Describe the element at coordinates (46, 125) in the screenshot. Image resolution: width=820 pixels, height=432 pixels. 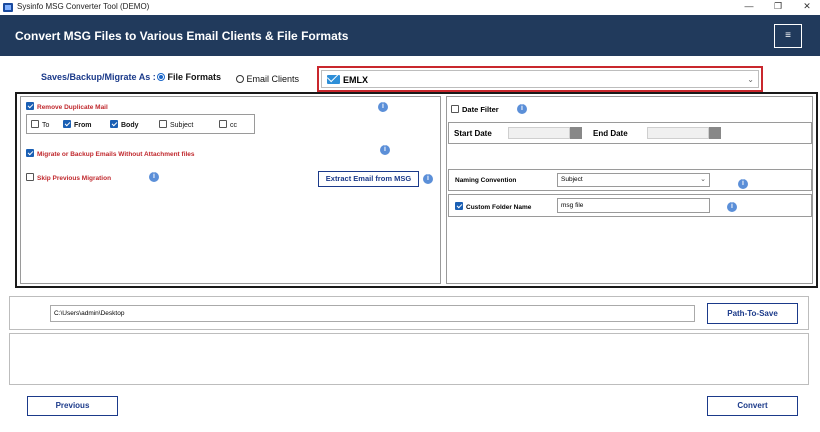
I see `field-to-label: To` at that location.